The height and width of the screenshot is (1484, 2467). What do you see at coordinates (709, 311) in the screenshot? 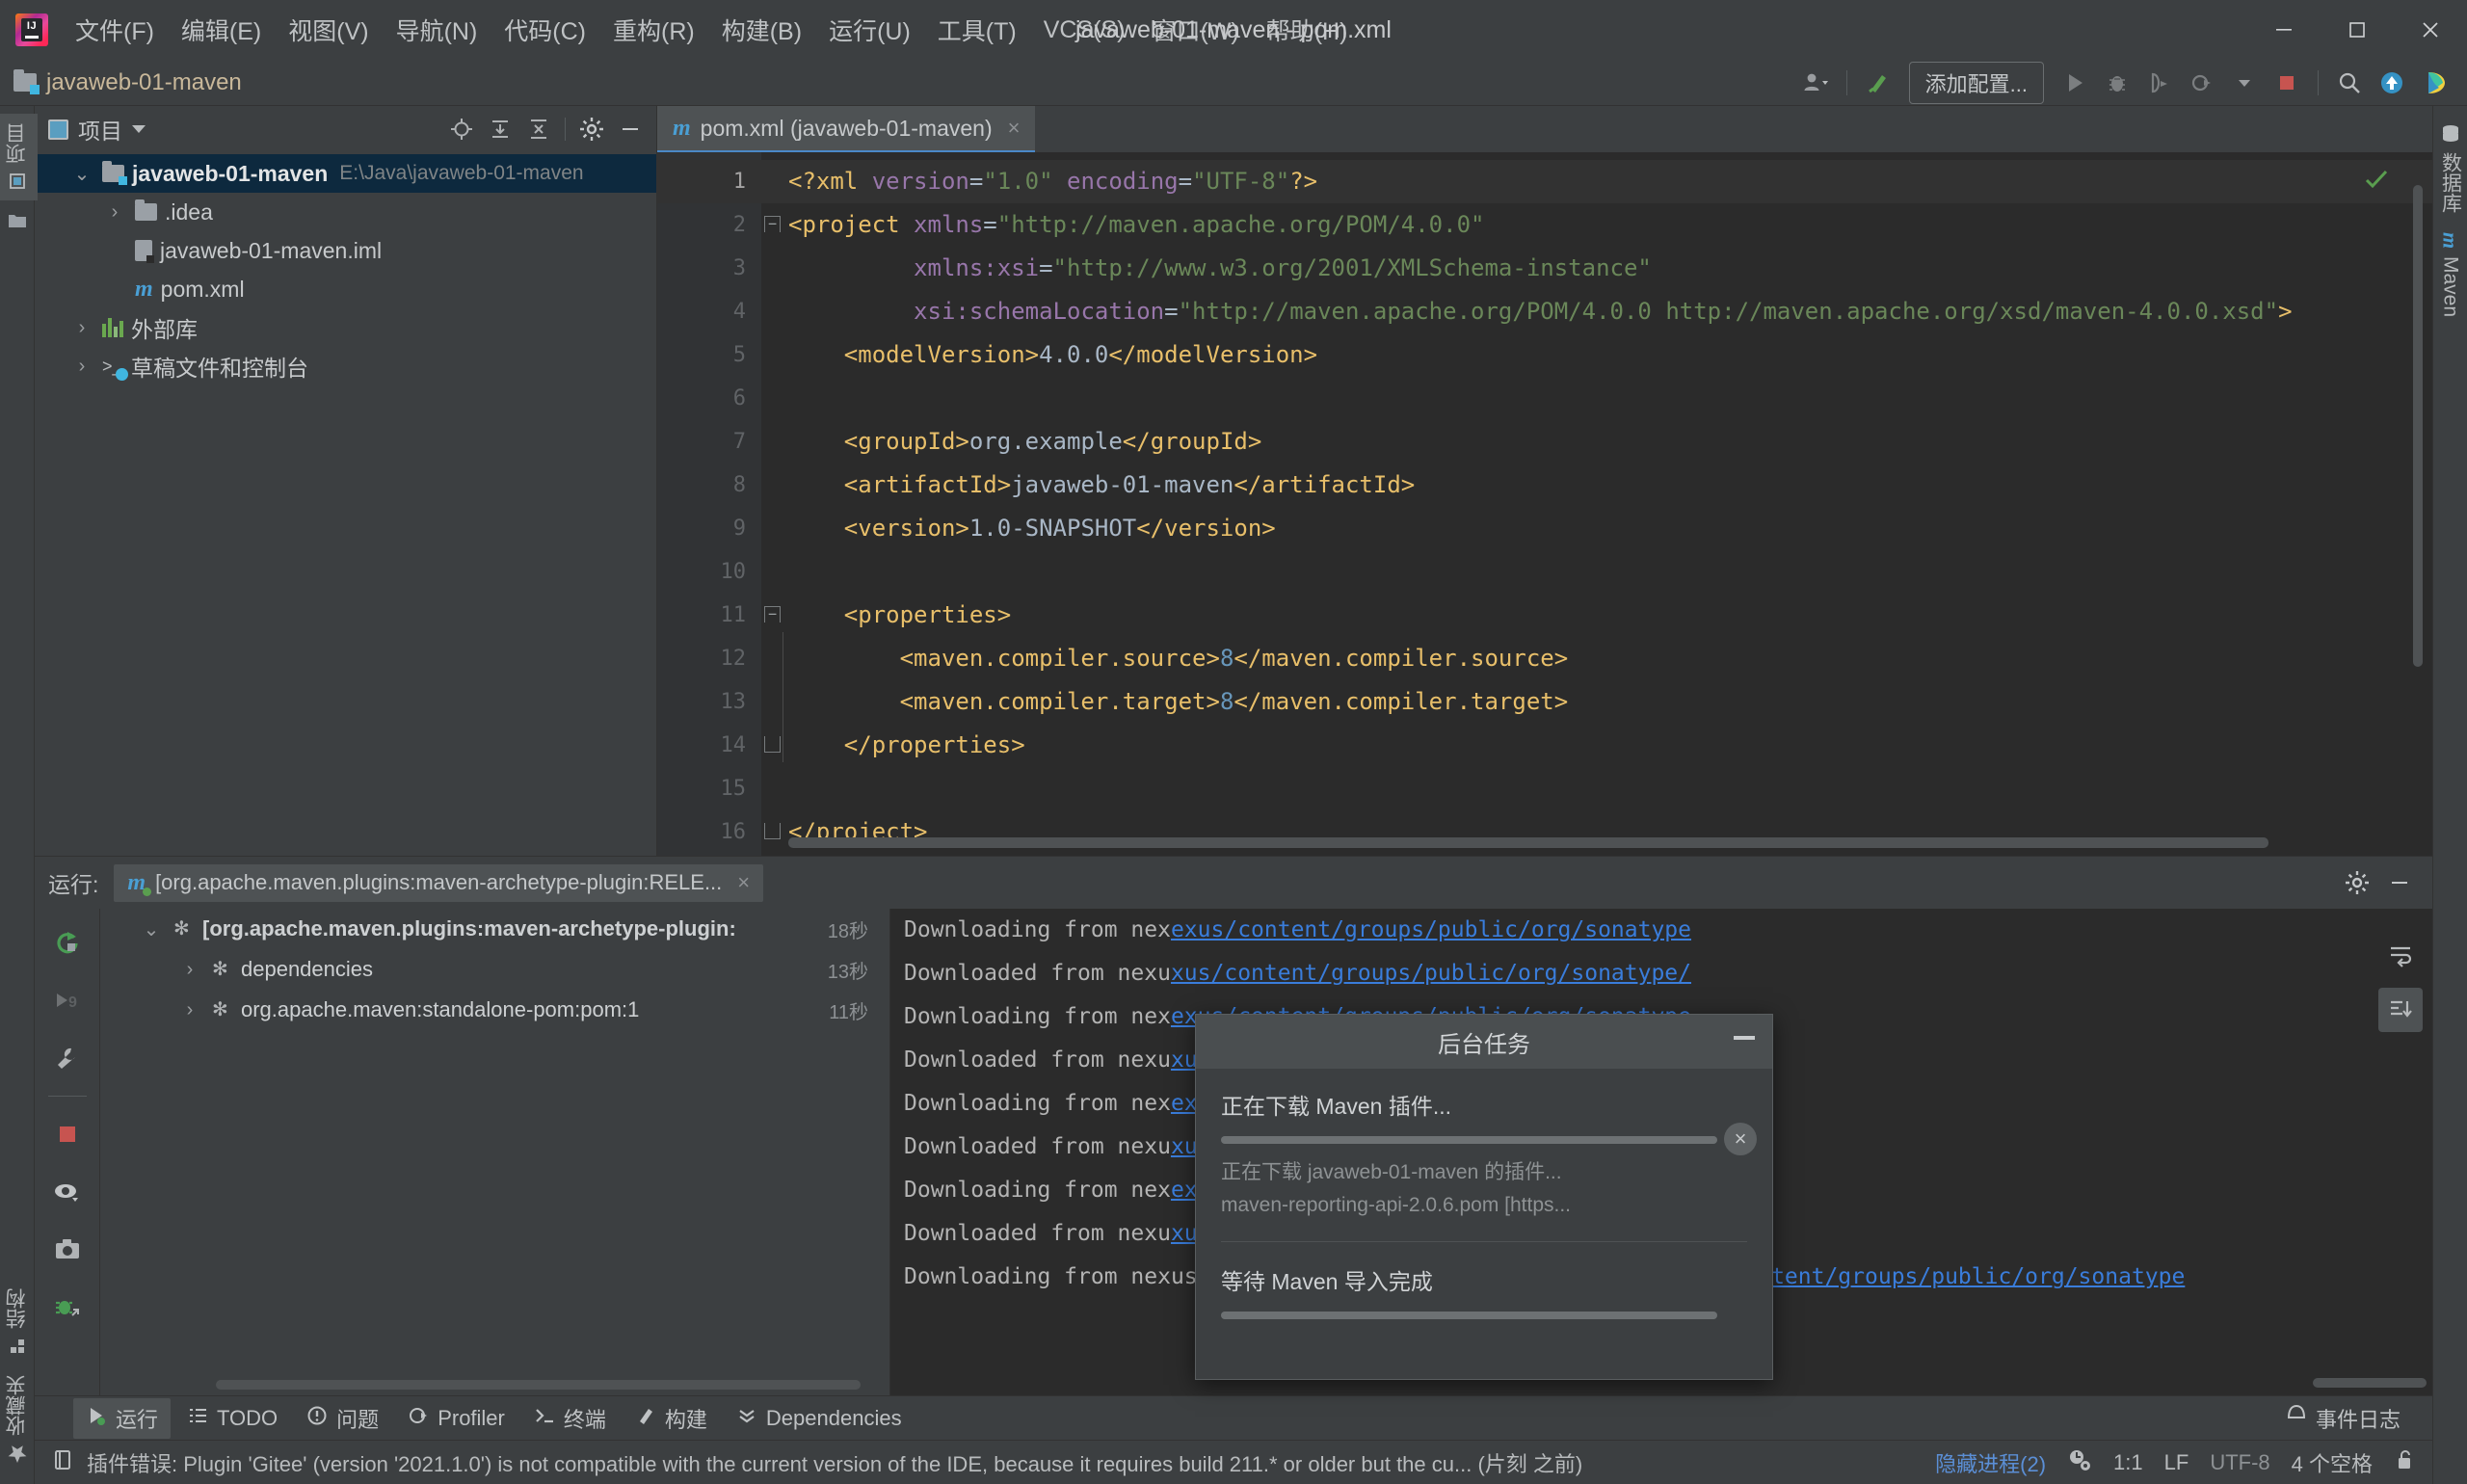
I see `gutter-line-4: 4` at bounding box center [709, 311].